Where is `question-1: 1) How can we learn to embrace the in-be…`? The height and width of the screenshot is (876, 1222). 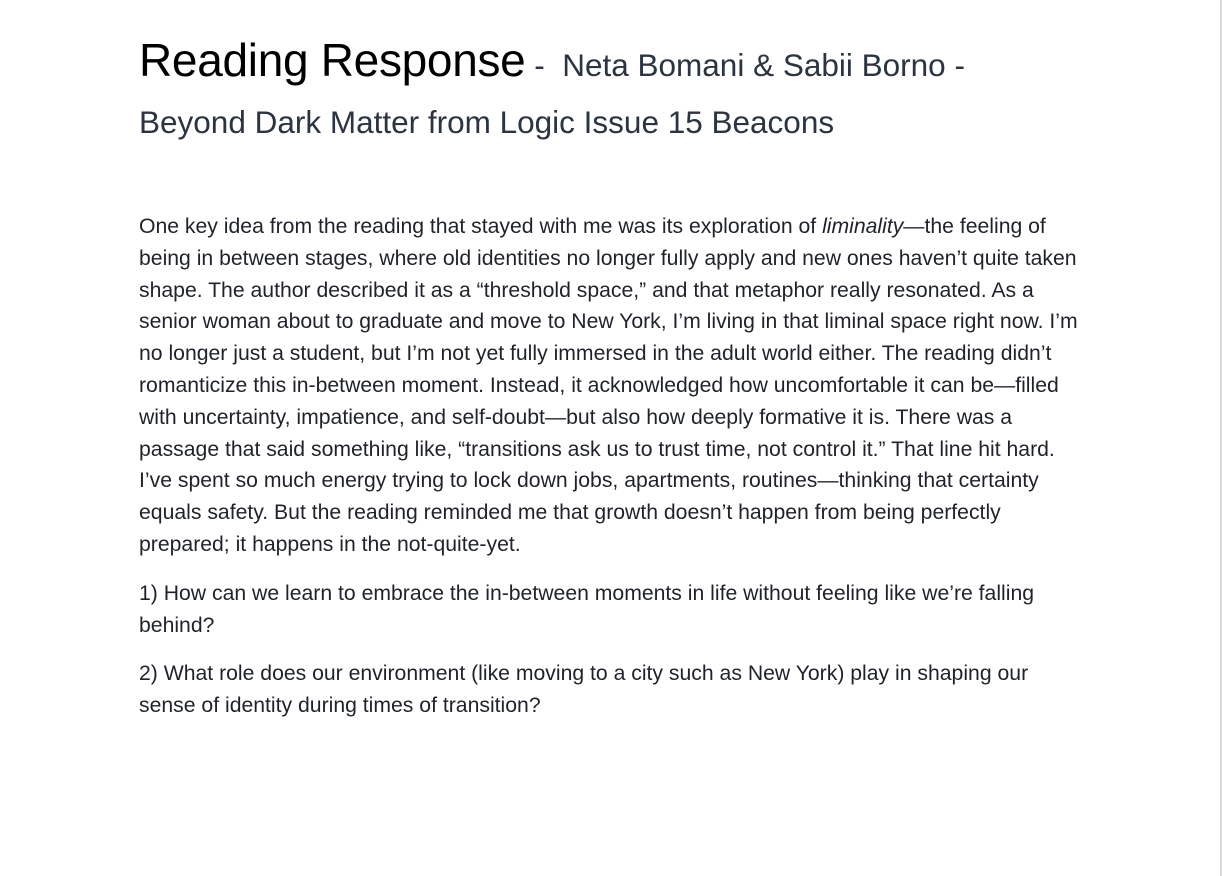
question-1: 1) How can we learn to embrace the in-be… is located at coordinates (587, 609).